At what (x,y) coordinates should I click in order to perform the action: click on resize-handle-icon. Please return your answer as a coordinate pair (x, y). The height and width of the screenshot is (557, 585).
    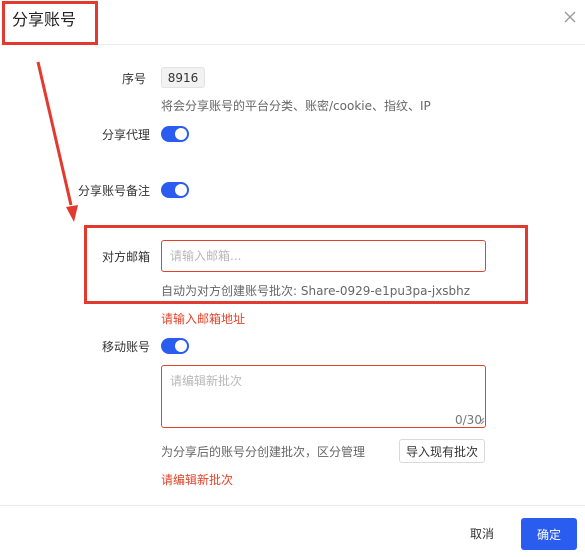
    Looking at the image, I should click on (481, 421).